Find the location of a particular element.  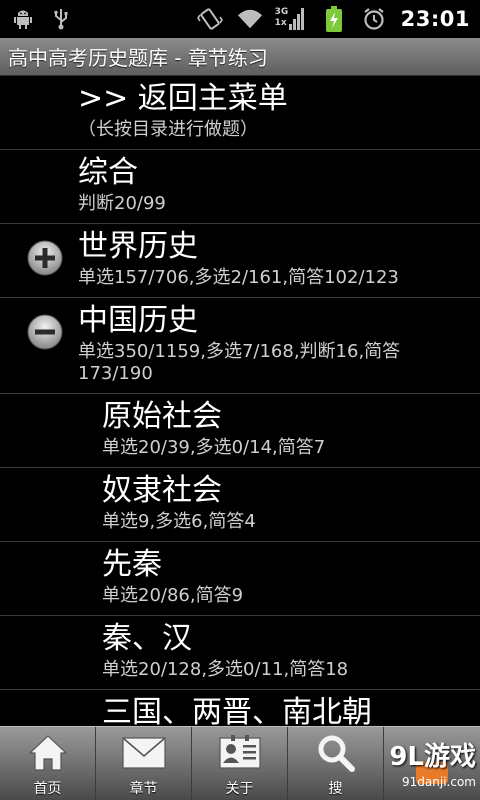

list-item-three-kingdoms: 三国、两晋、南北朝 is located at coordinates (240, 708).